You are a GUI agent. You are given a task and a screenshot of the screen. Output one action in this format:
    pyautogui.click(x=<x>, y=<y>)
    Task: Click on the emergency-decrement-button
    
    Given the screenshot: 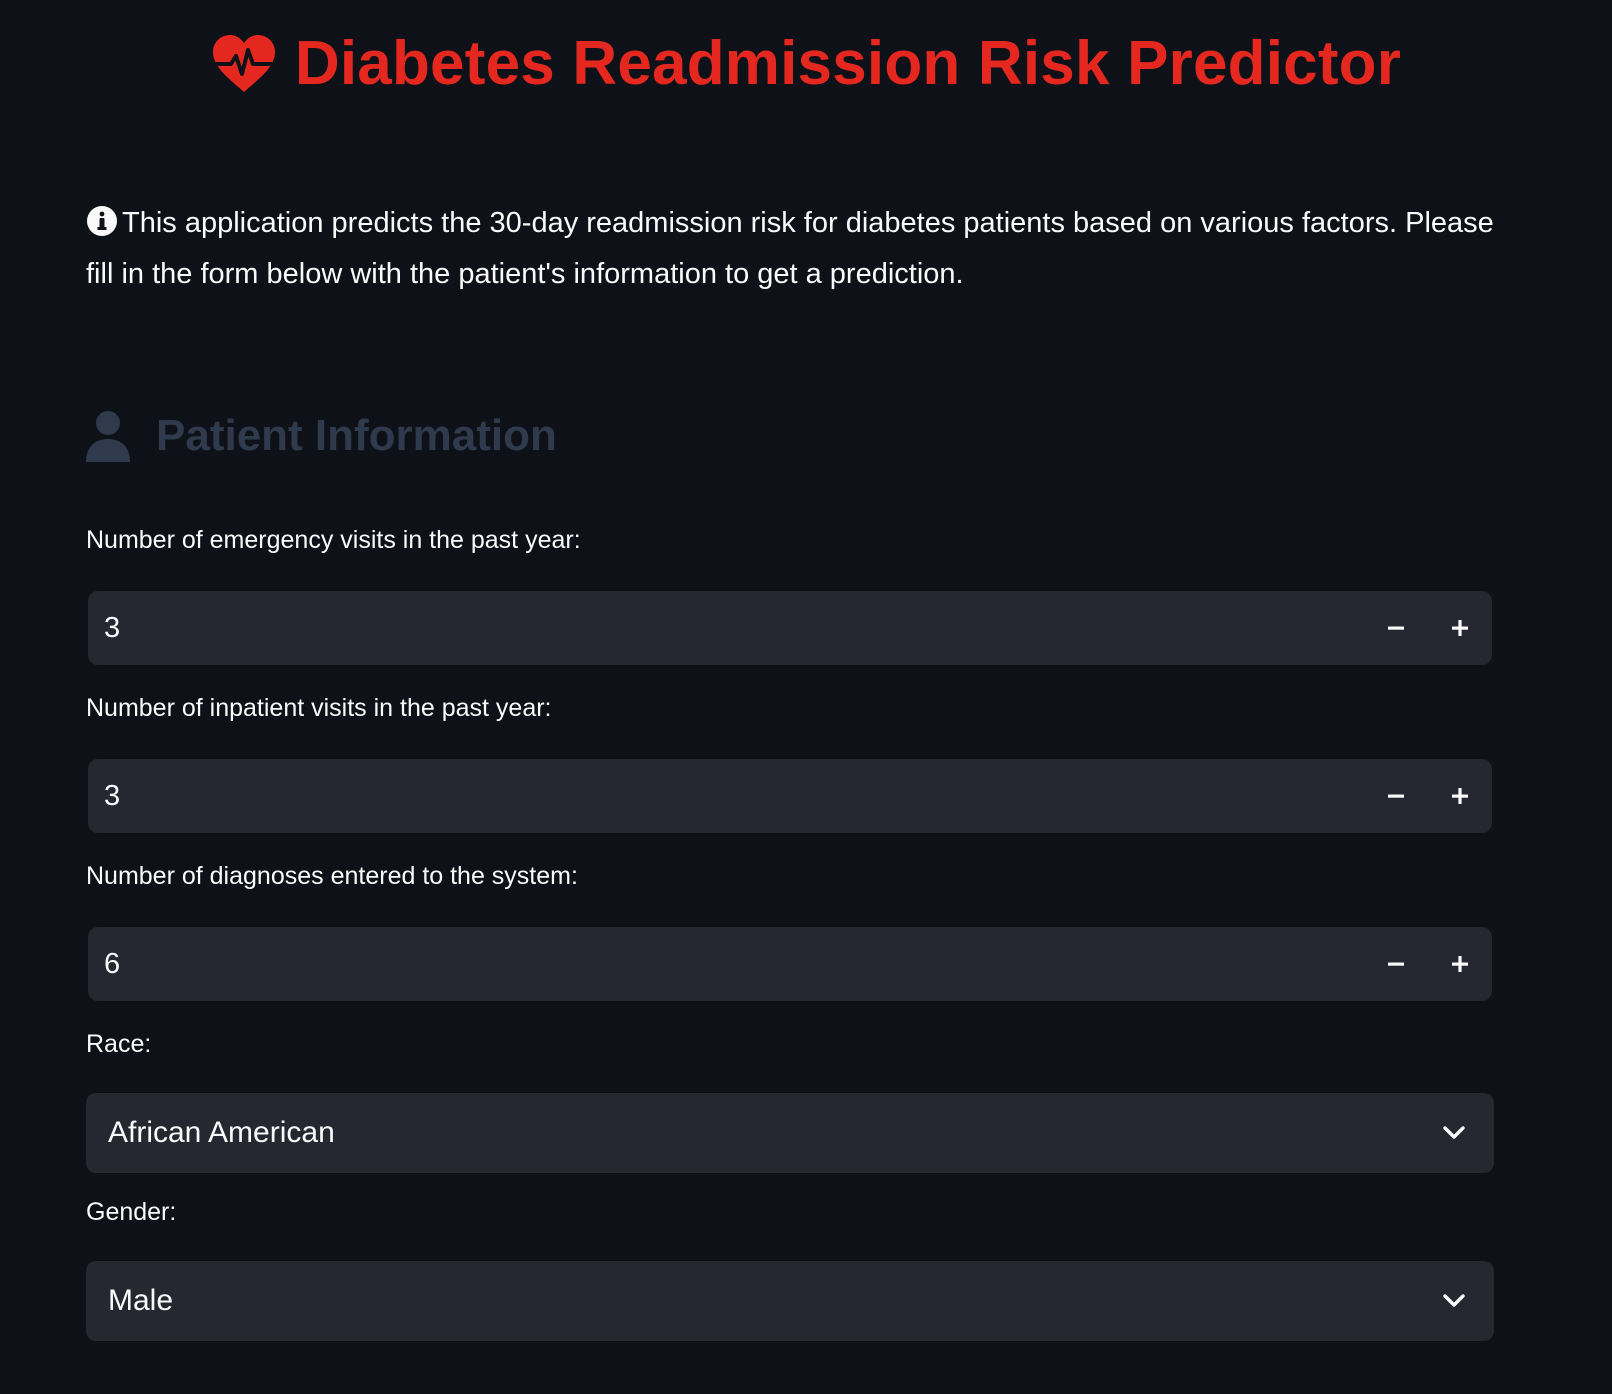 What is the action you would take?
    pyautogui.click(x=1396, y=628)
    